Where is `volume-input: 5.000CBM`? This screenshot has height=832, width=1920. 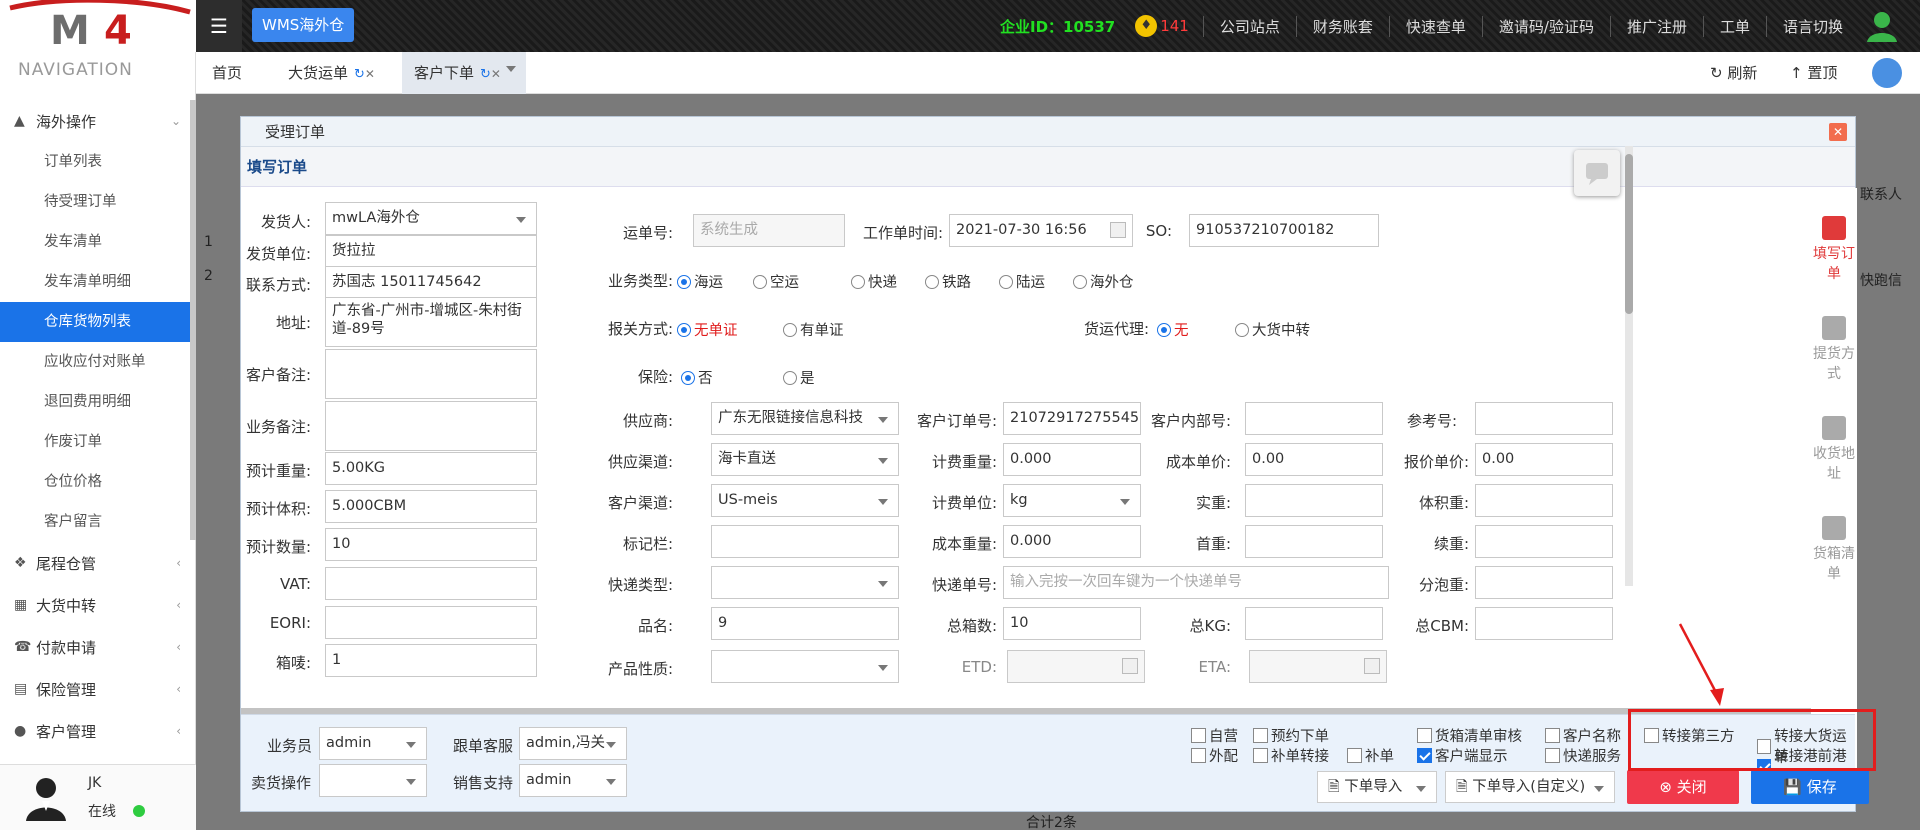 volume-input: 5.000CBM is located at coordinates (431, 506).